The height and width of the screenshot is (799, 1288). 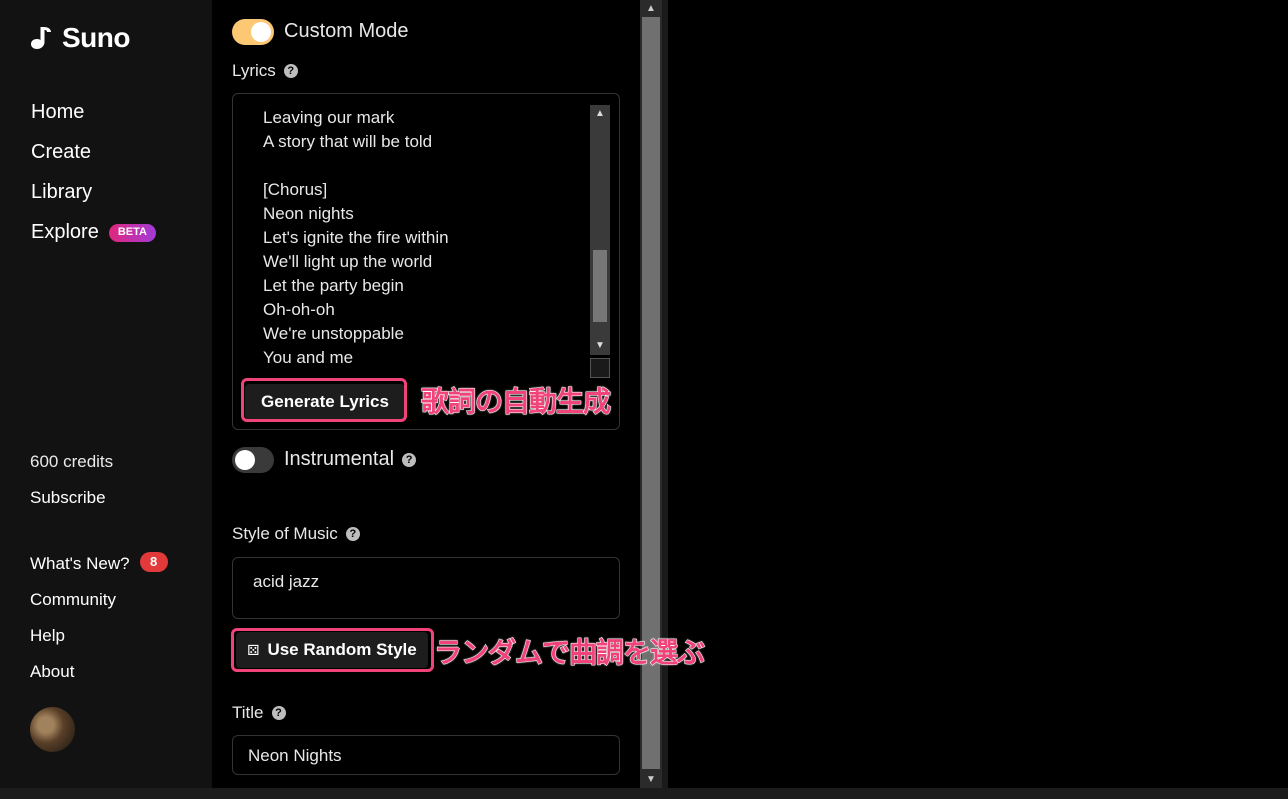 I want to click on page-scroll-up-icon: ▲, so click(x=651, y=8).